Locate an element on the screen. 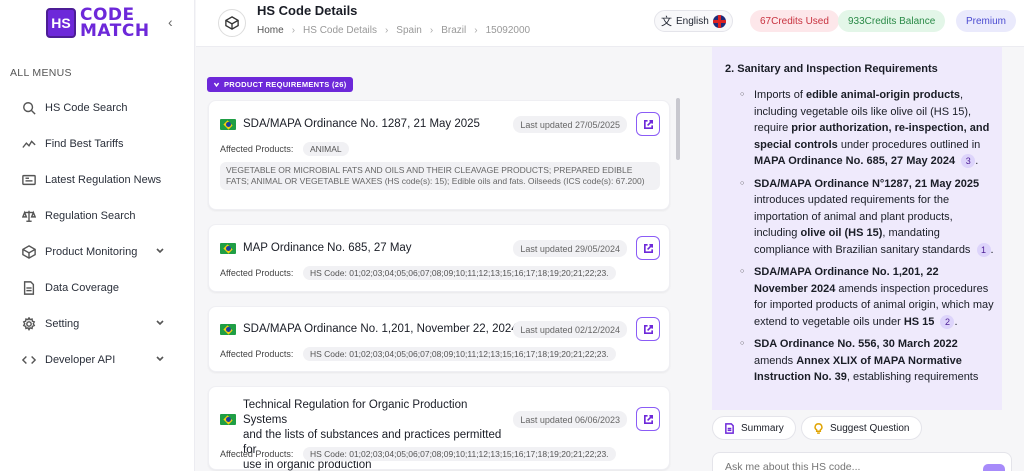  chat-section-heading: 2. Sanitary and Inspection Requirements is located at coordinates (831, 69).